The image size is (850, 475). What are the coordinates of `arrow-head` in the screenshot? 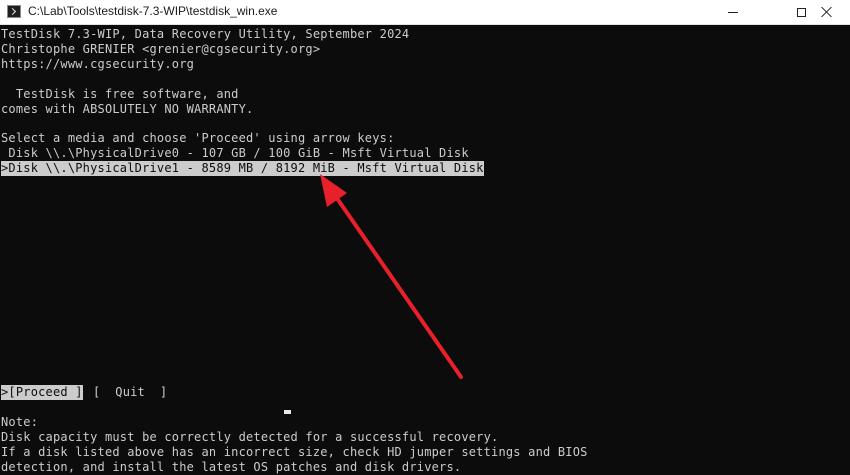 It's located at (333, 190).